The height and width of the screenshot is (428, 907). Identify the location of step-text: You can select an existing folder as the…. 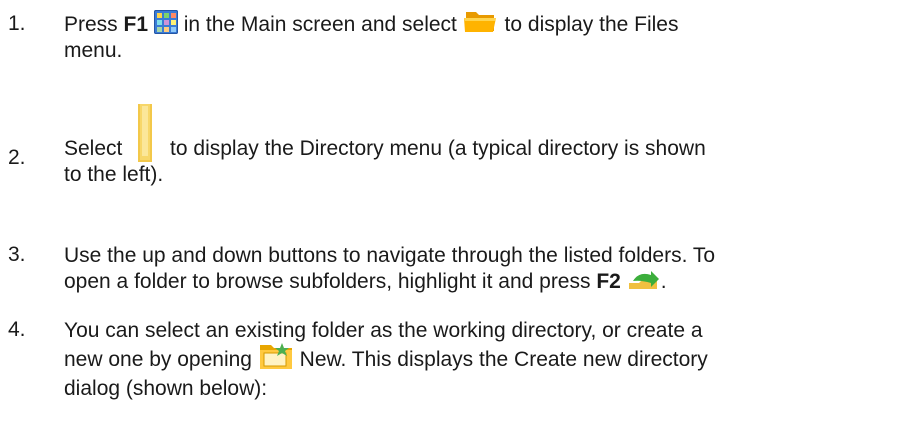
(386, 359).